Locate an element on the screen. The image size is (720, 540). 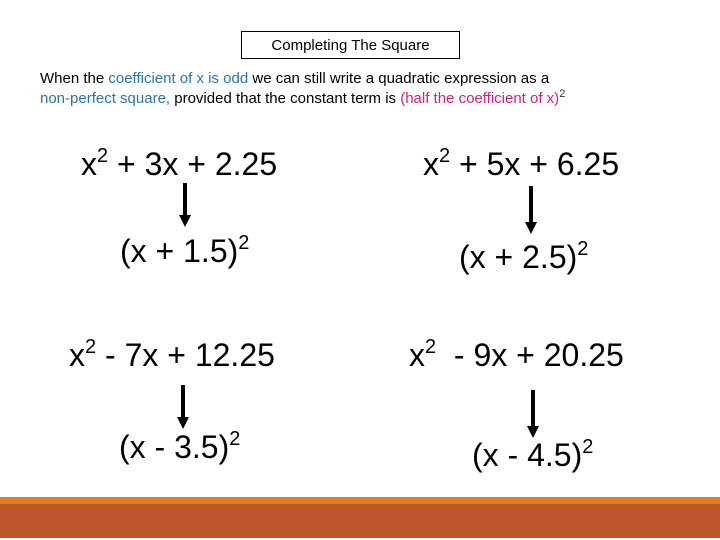
quadratic-expression: x2 + 5x + 6.25 is located at coordinates (521, 164).